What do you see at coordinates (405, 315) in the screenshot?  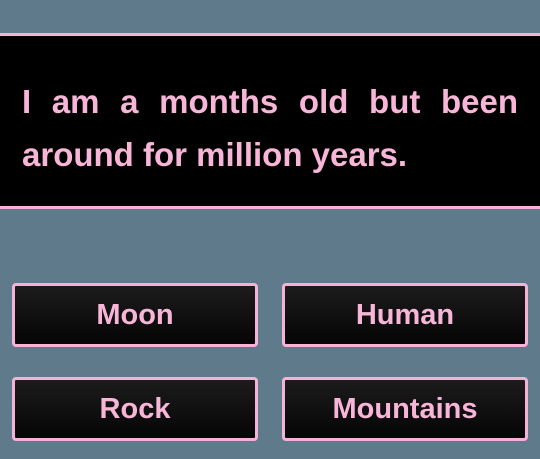 I see `answer-button-human: Human` at bounding box center [405, 315].